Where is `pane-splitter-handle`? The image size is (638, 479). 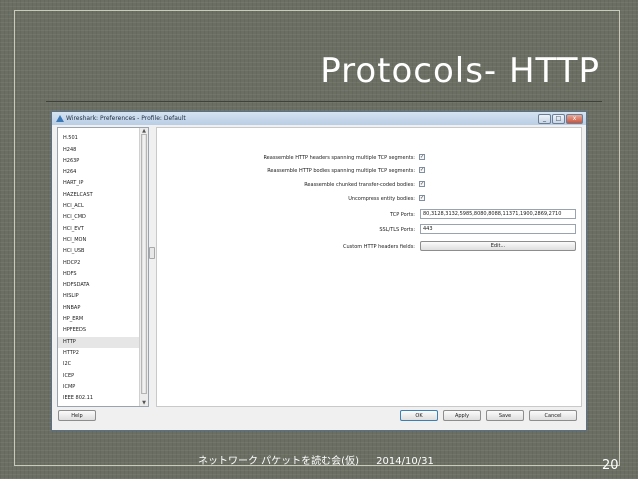 pane-splitter-handle is located at coordinates (152, 253).